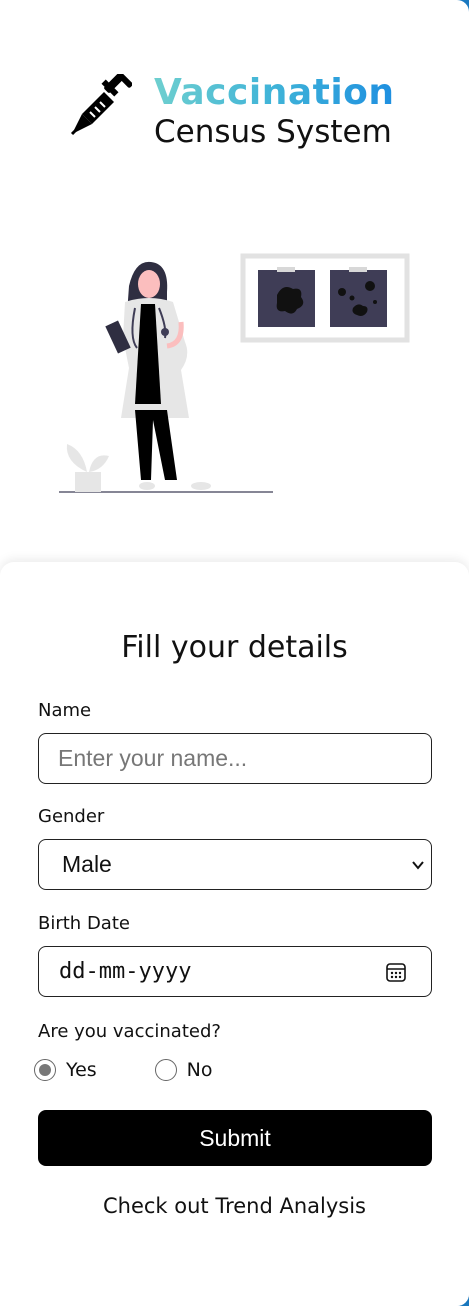  Describe the element at coordinates (199, 1070) in the screenshot. I see `radio-no-label: No` at that location.